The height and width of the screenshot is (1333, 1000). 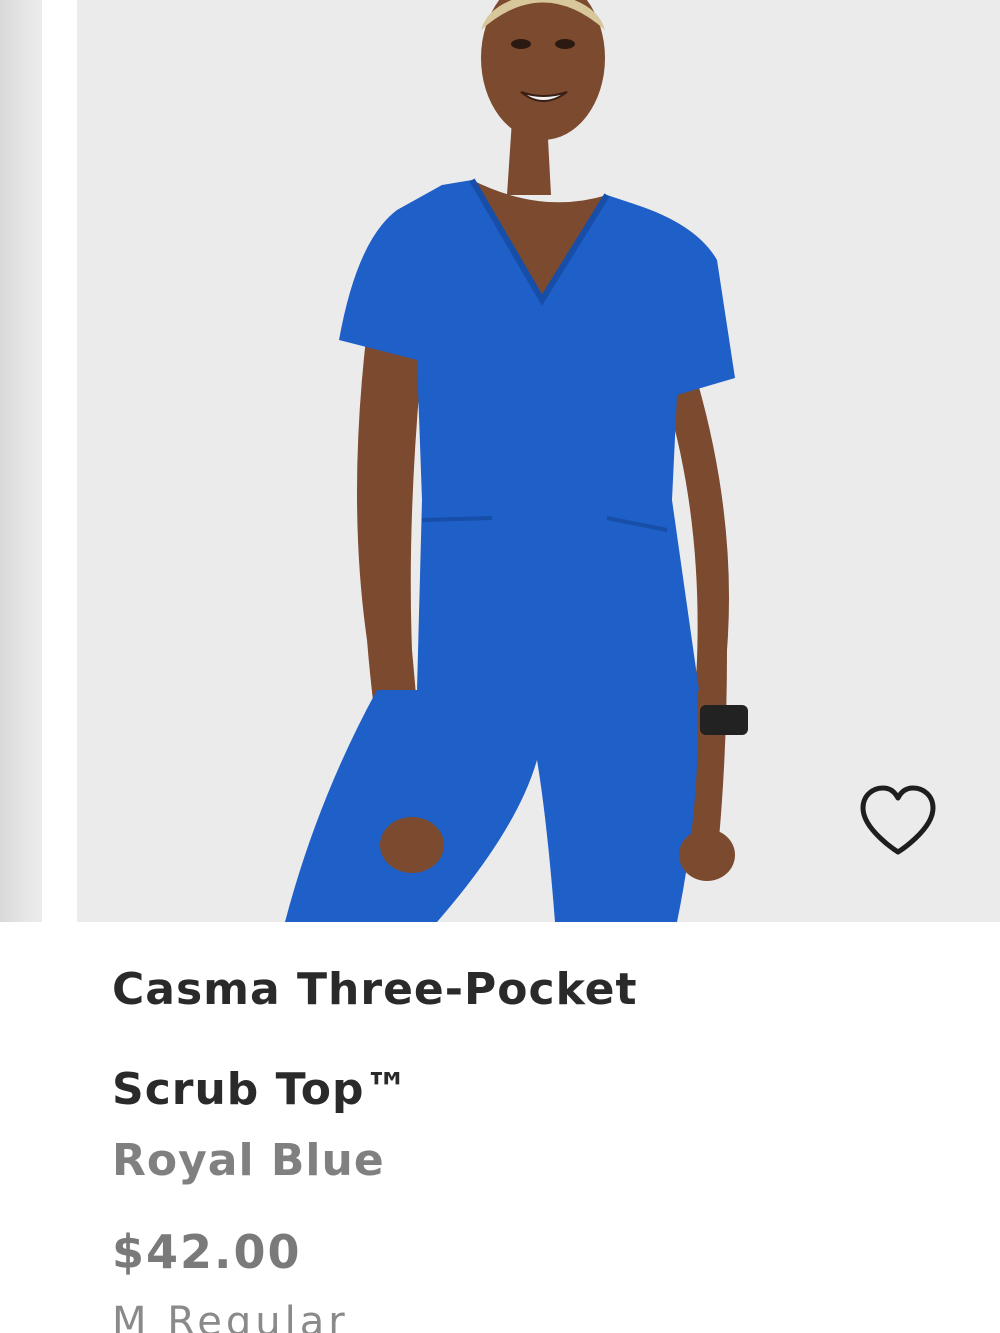 I want to click on product-price: $42.00, so click(x=207, y=1252).